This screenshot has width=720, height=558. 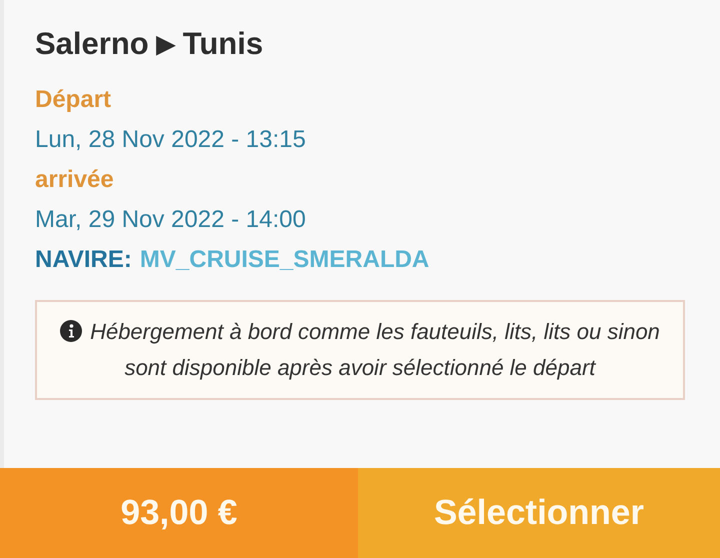 I want to click on price-label: 93,00 €, so click(x=179, y=513).